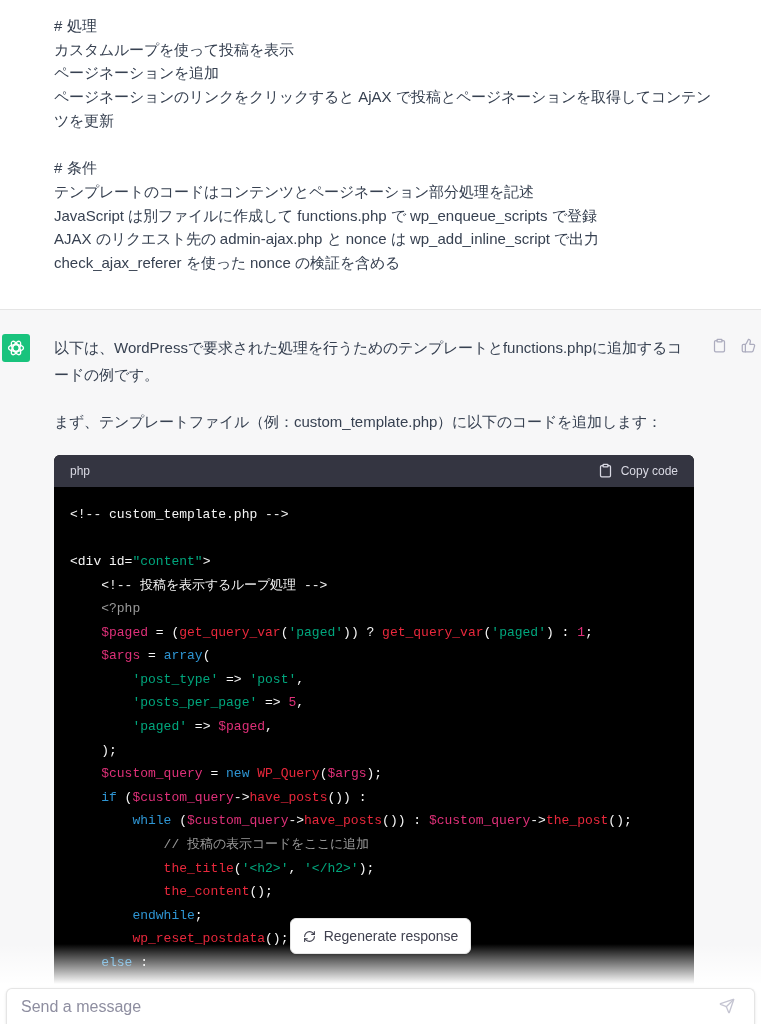 The image size is (761, 1024). What do you see at coordinates (369, 361) in the screenshot?
I see `response-paragraph: 以下は、WordPressで要求された処理を行うためのテンプレートとfunctions.phpに追加するコードの例です。` at bounding box center [369, 361].